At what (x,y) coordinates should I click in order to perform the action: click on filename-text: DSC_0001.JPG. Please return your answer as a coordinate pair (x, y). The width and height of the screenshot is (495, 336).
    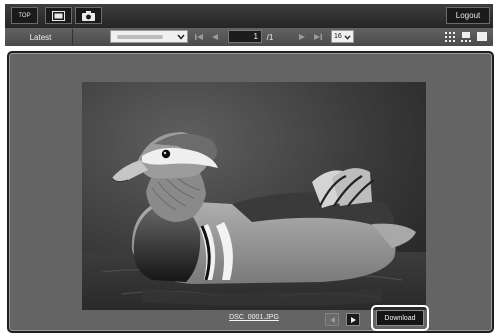
    Looking at the image, I should click on (254, 317).